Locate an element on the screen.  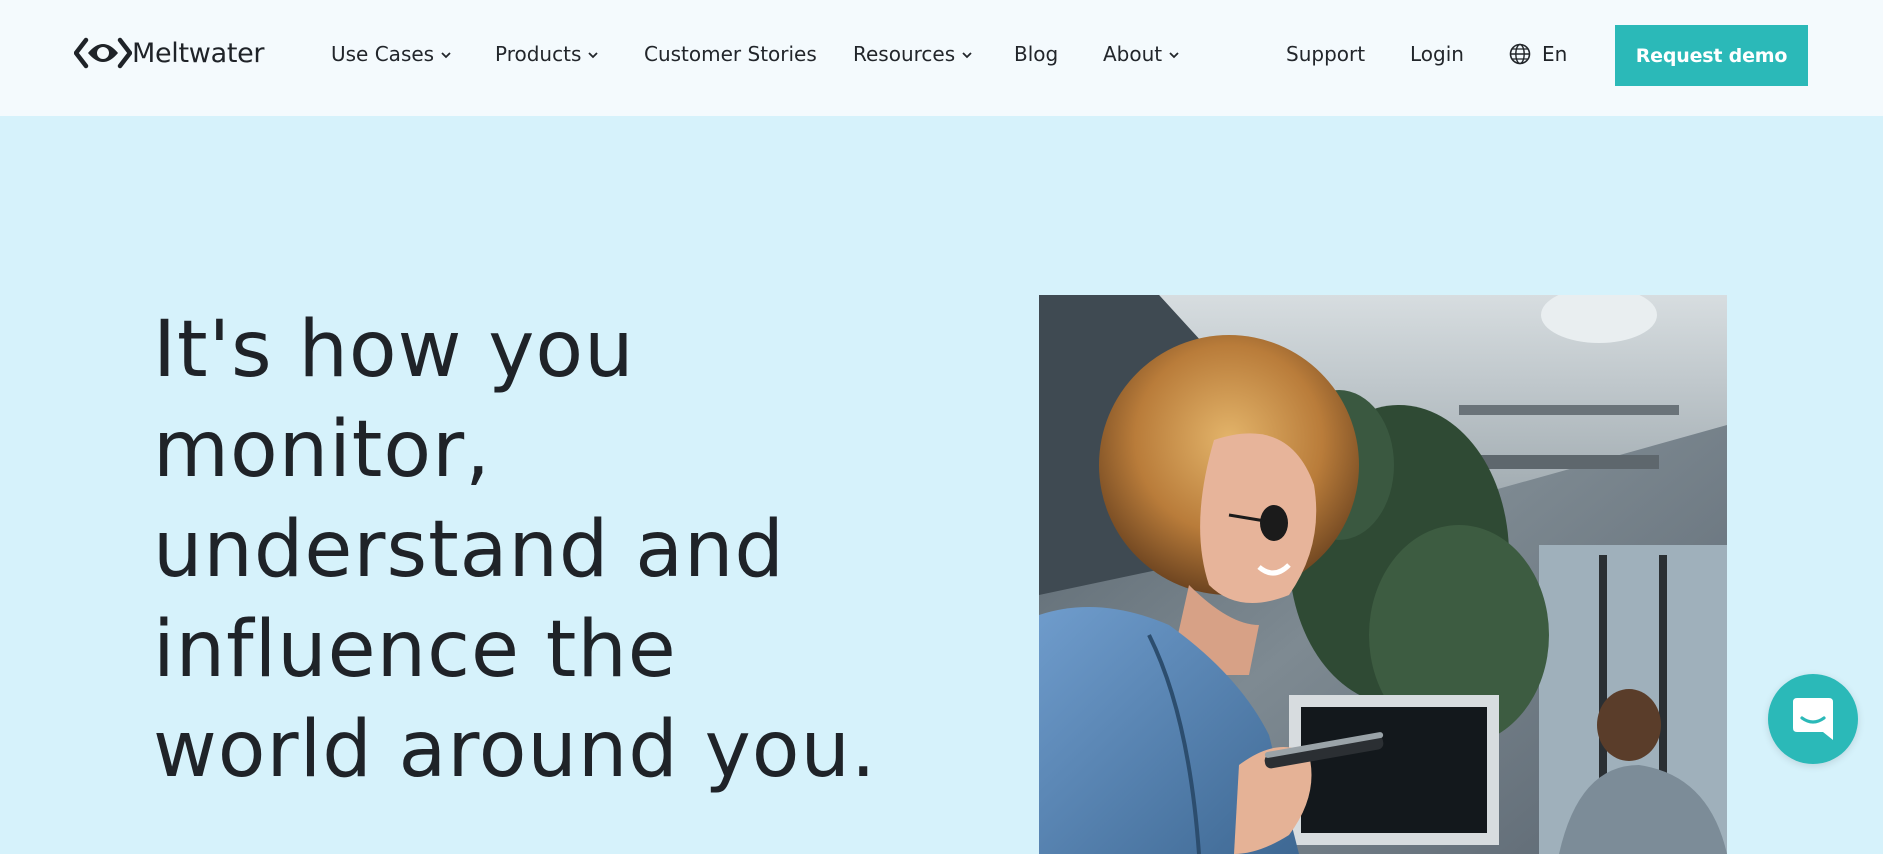
hero-headline-line: monitor, is located at coordinates (322, 450).